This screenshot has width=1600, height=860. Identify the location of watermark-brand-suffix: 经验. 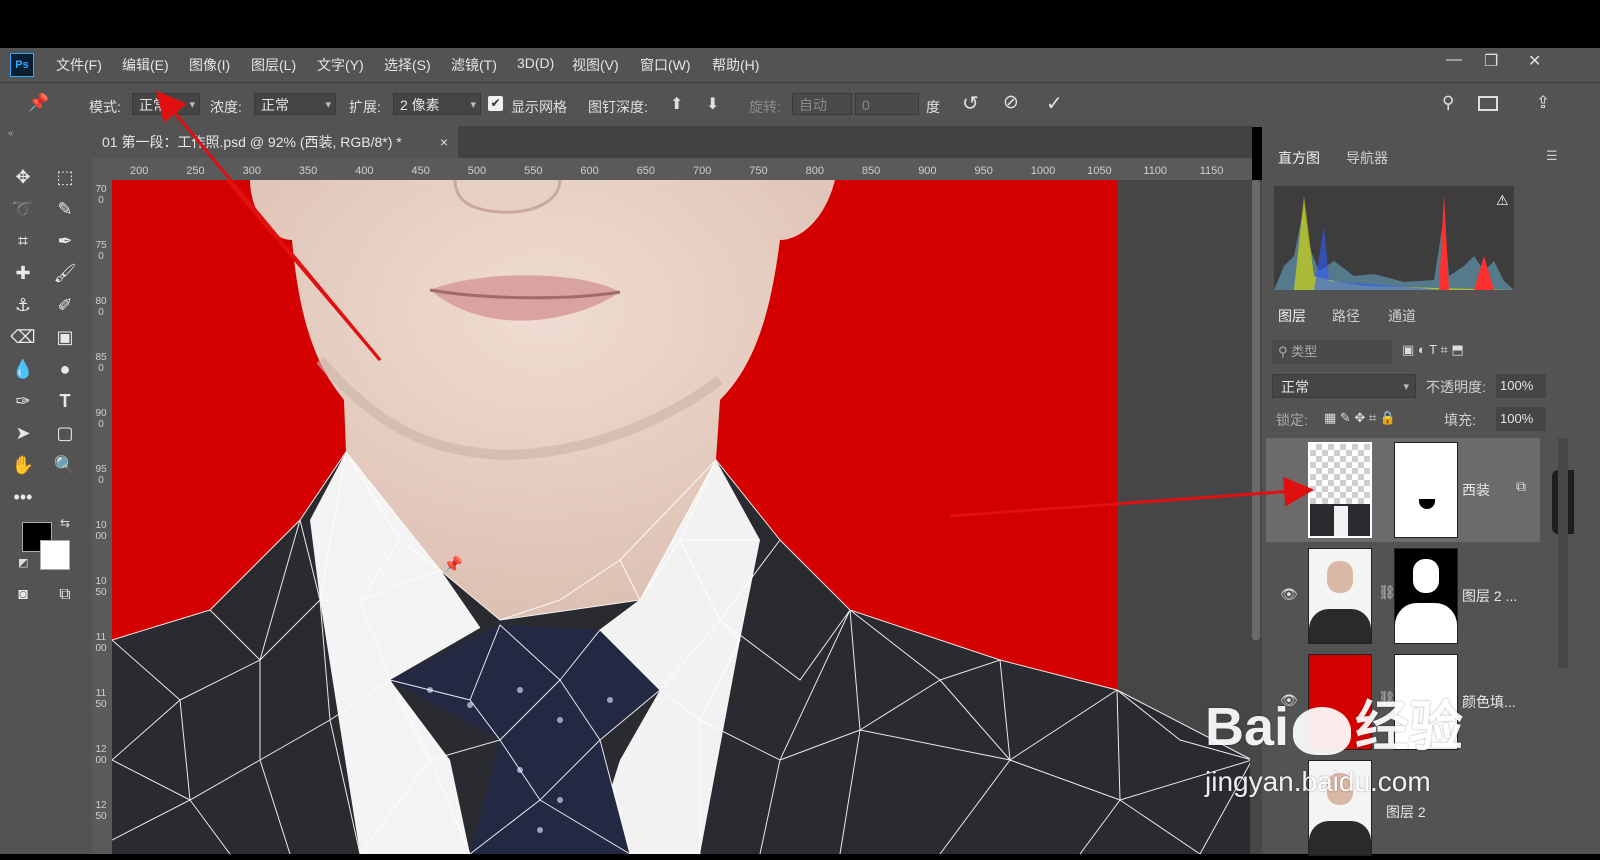
(1409, 727).